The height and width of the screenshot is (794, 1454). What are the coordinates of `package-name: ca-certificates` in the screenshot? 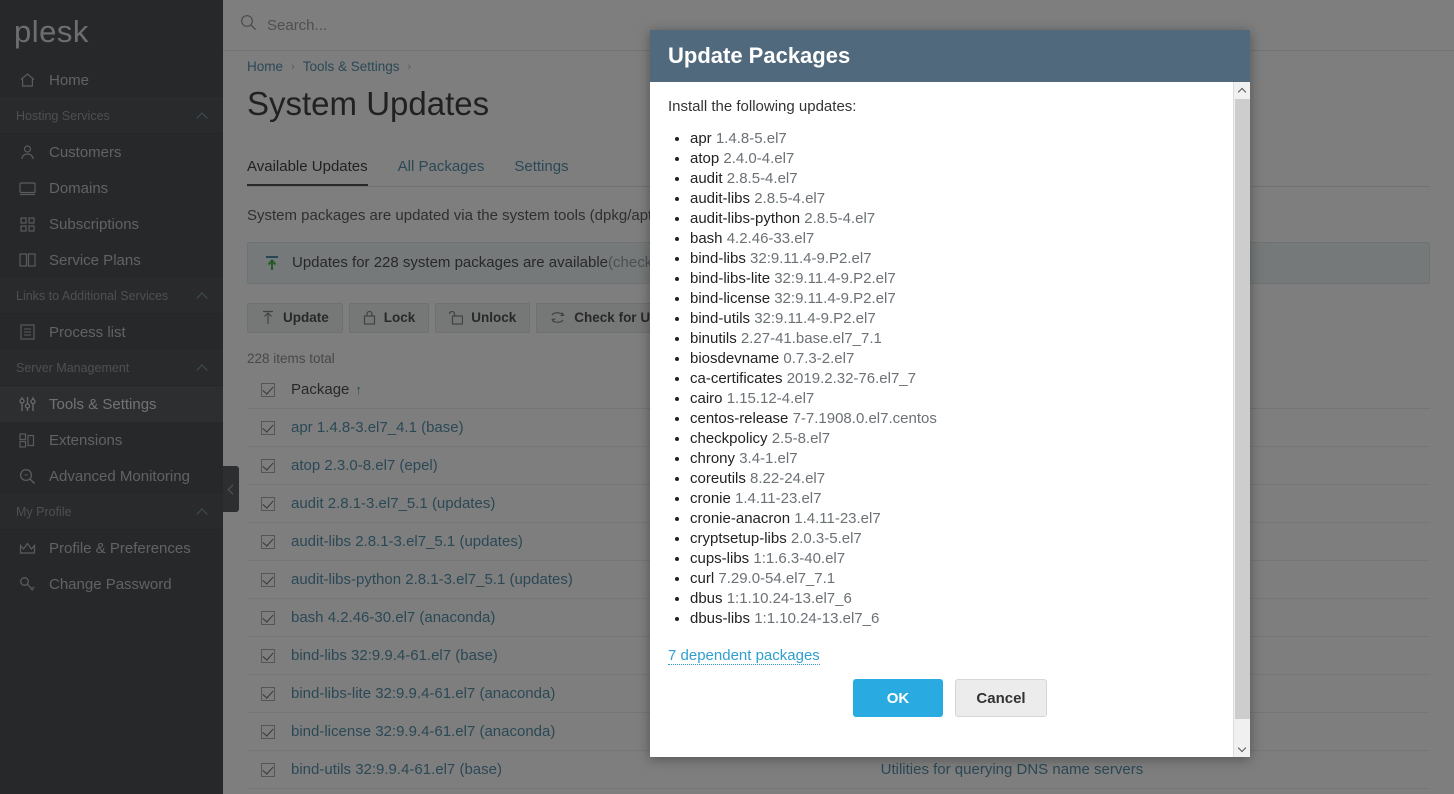 It's located at (736, 378).